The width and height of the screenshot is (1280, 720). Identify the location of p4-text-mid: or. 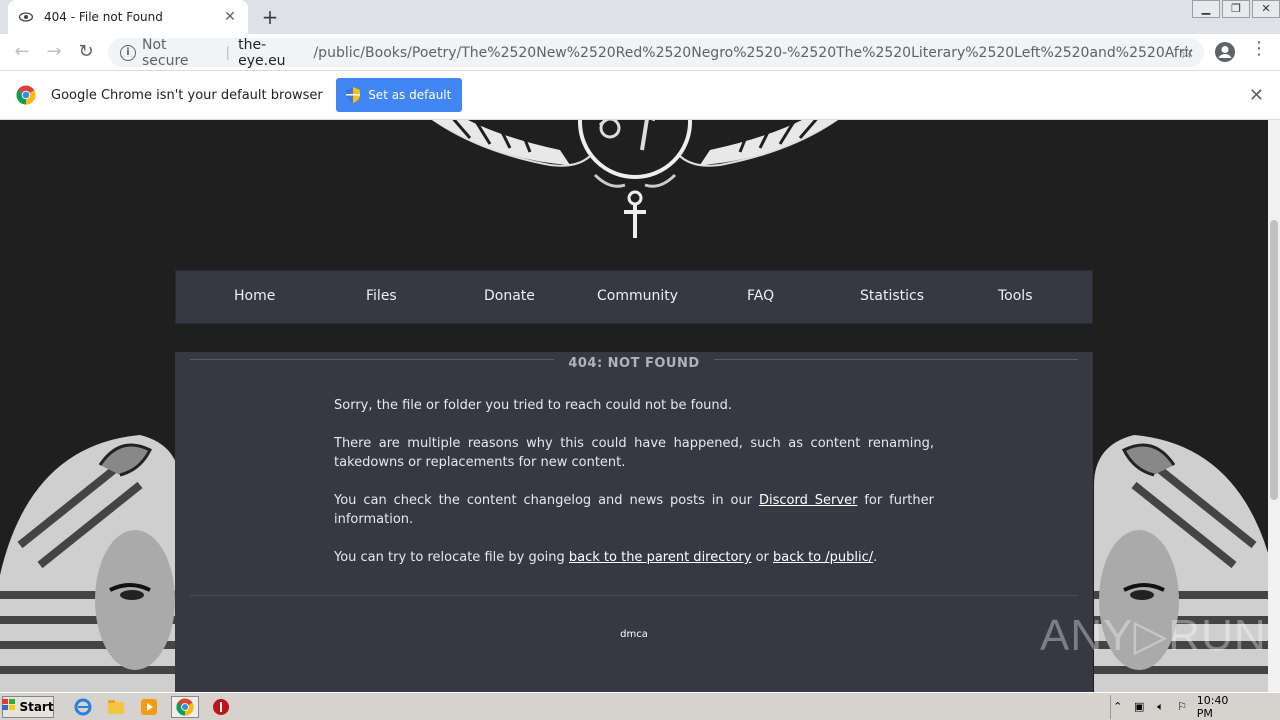
(762, 557).